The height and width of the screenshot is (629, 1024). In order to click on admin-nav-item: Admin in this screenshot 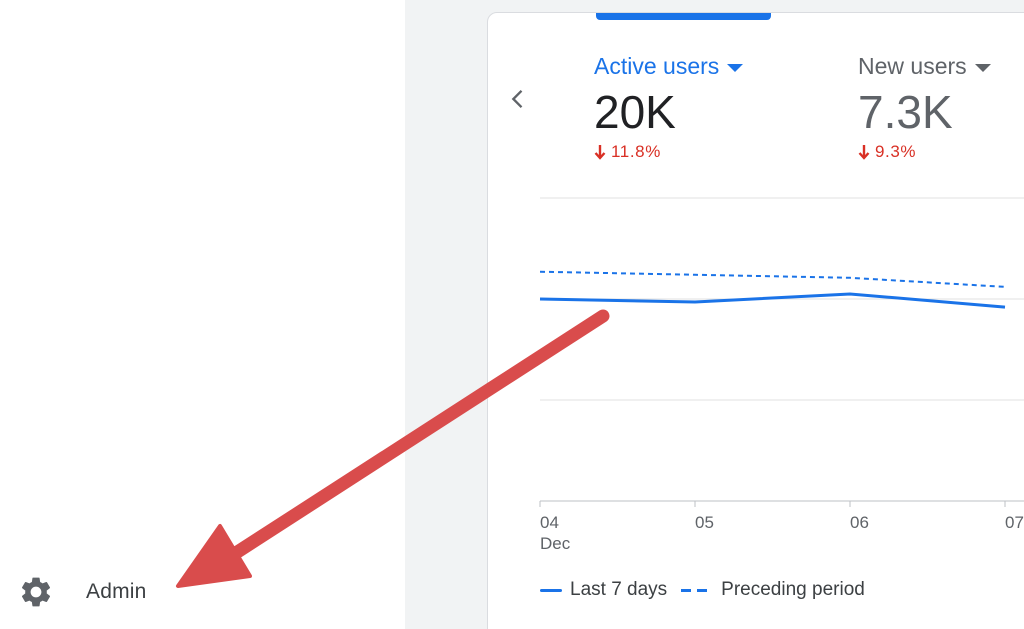, I will do `click(202, 592)`.